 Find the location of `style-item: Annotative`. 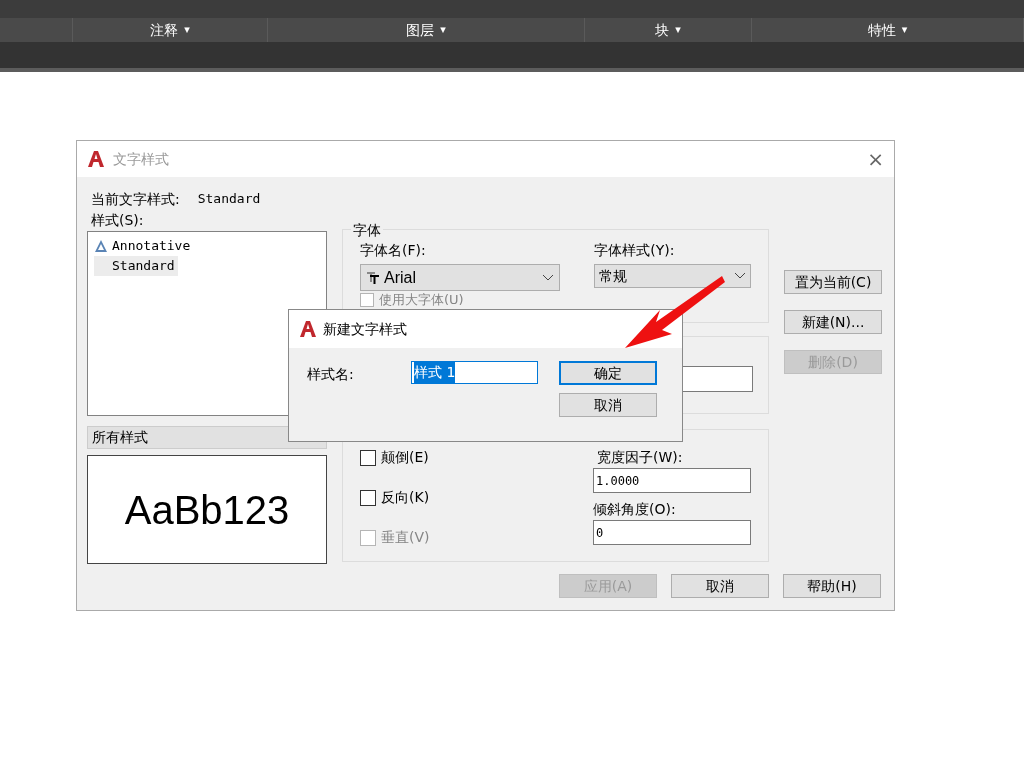

style-item: Annotative is located at coordinates (144, 246).